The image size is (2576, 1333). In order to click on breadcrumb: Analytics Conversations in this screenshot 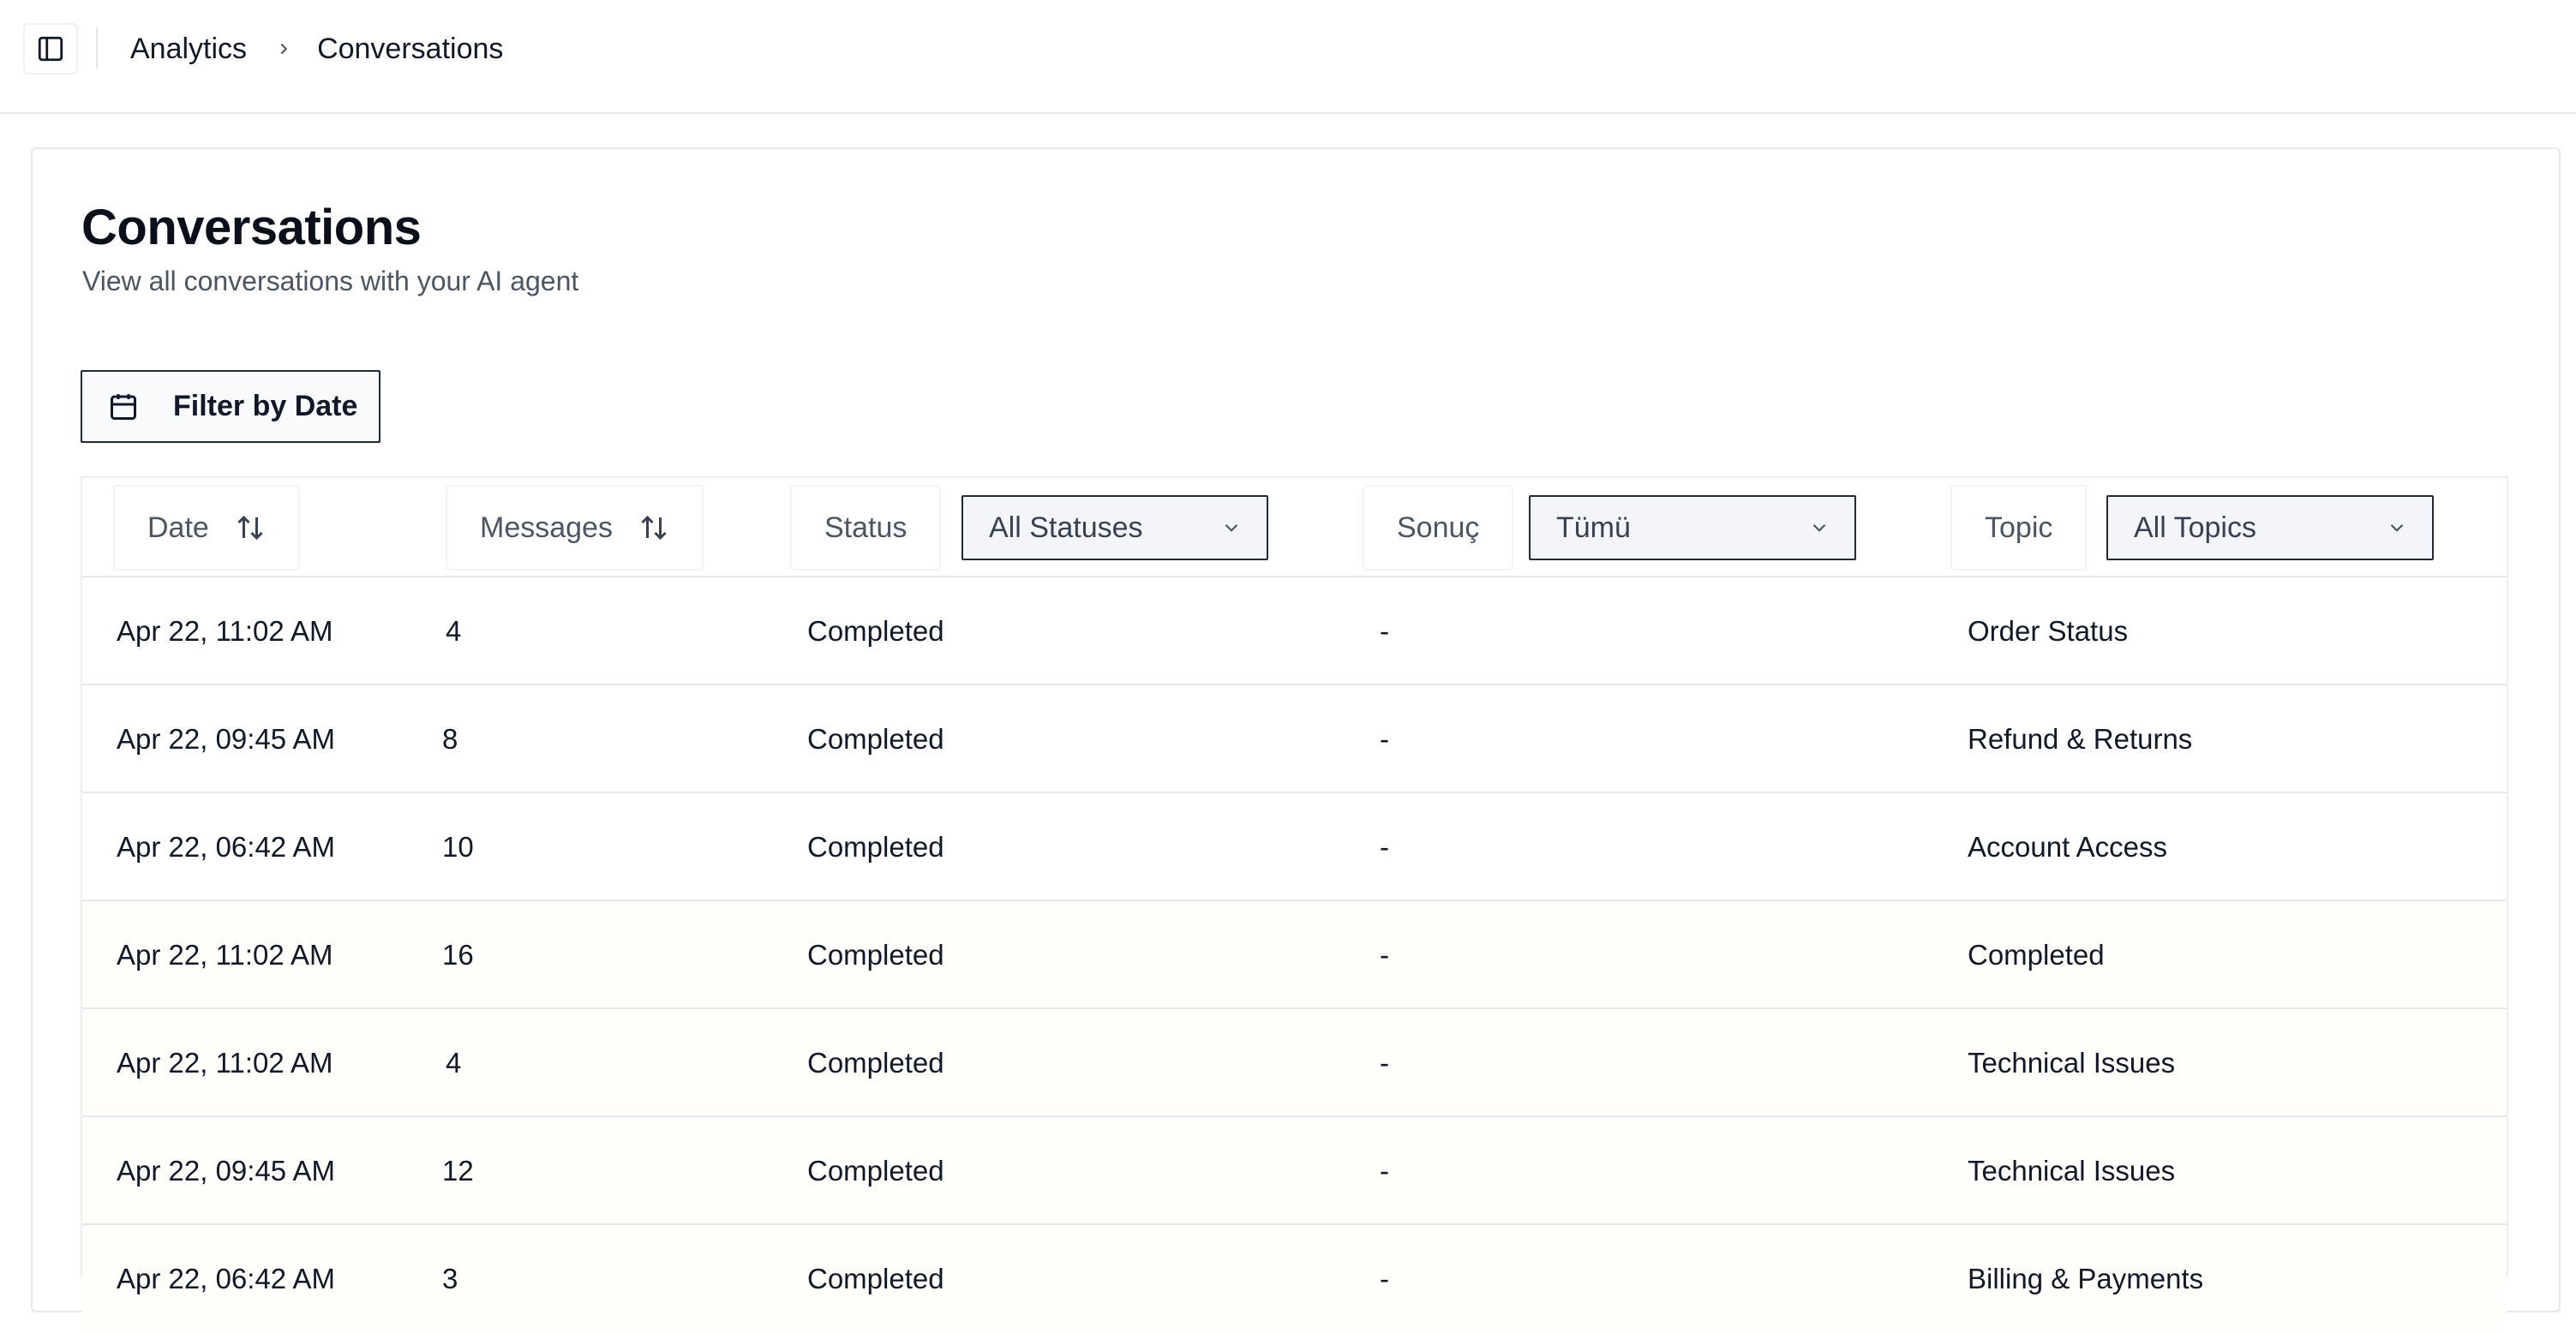, I will do `click(316, 48)`.